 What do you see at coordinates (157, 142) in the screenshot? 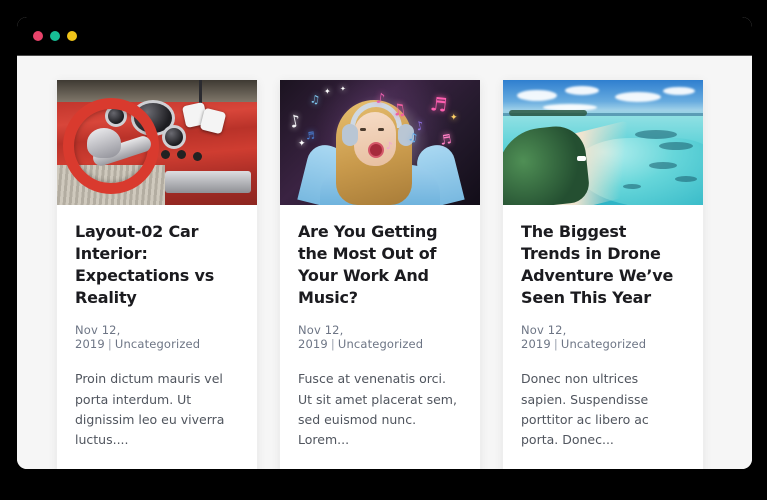
I see `card-image-car` at bounding box center [157, 142].